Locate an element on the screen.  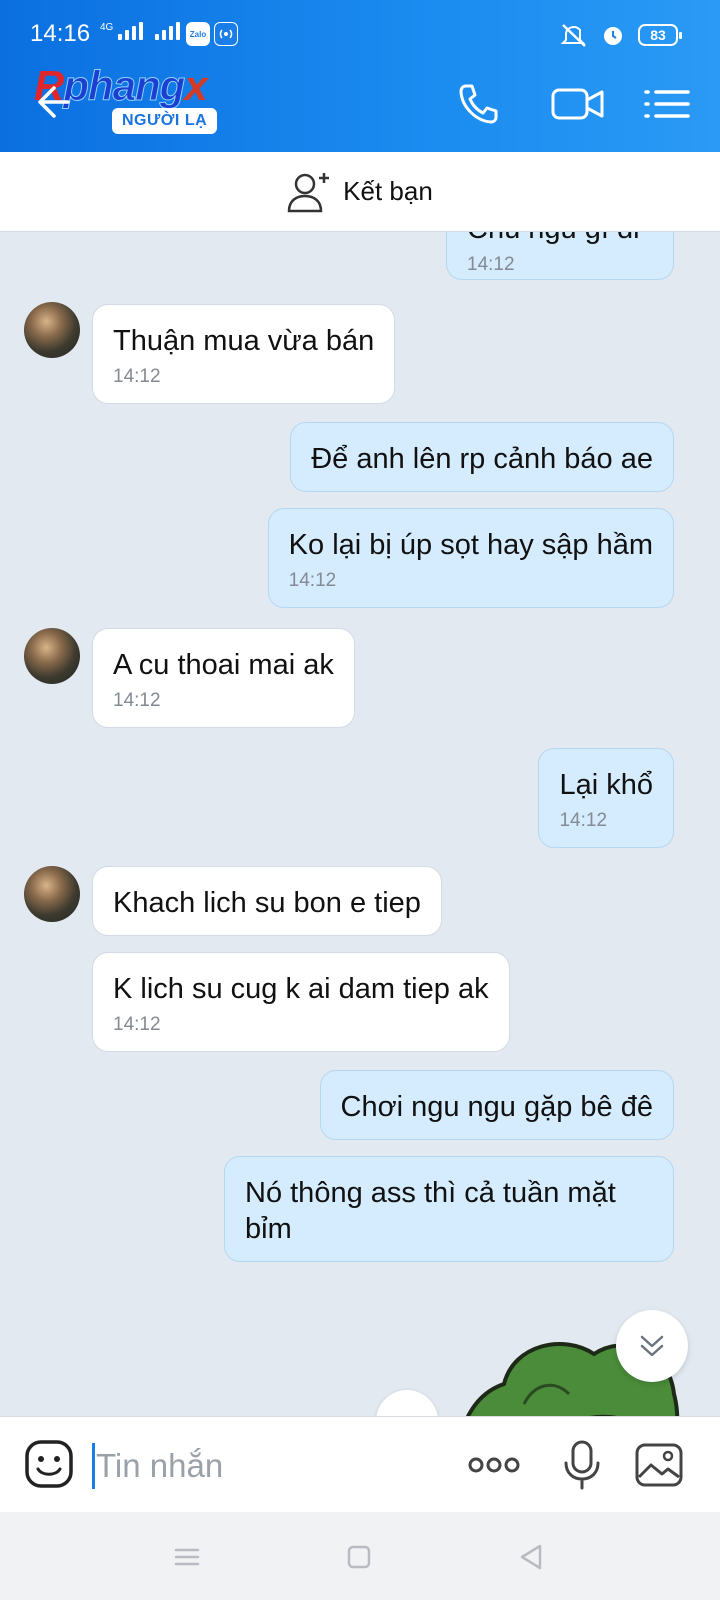
microphone-icon is located at coordinates (582, 1465).